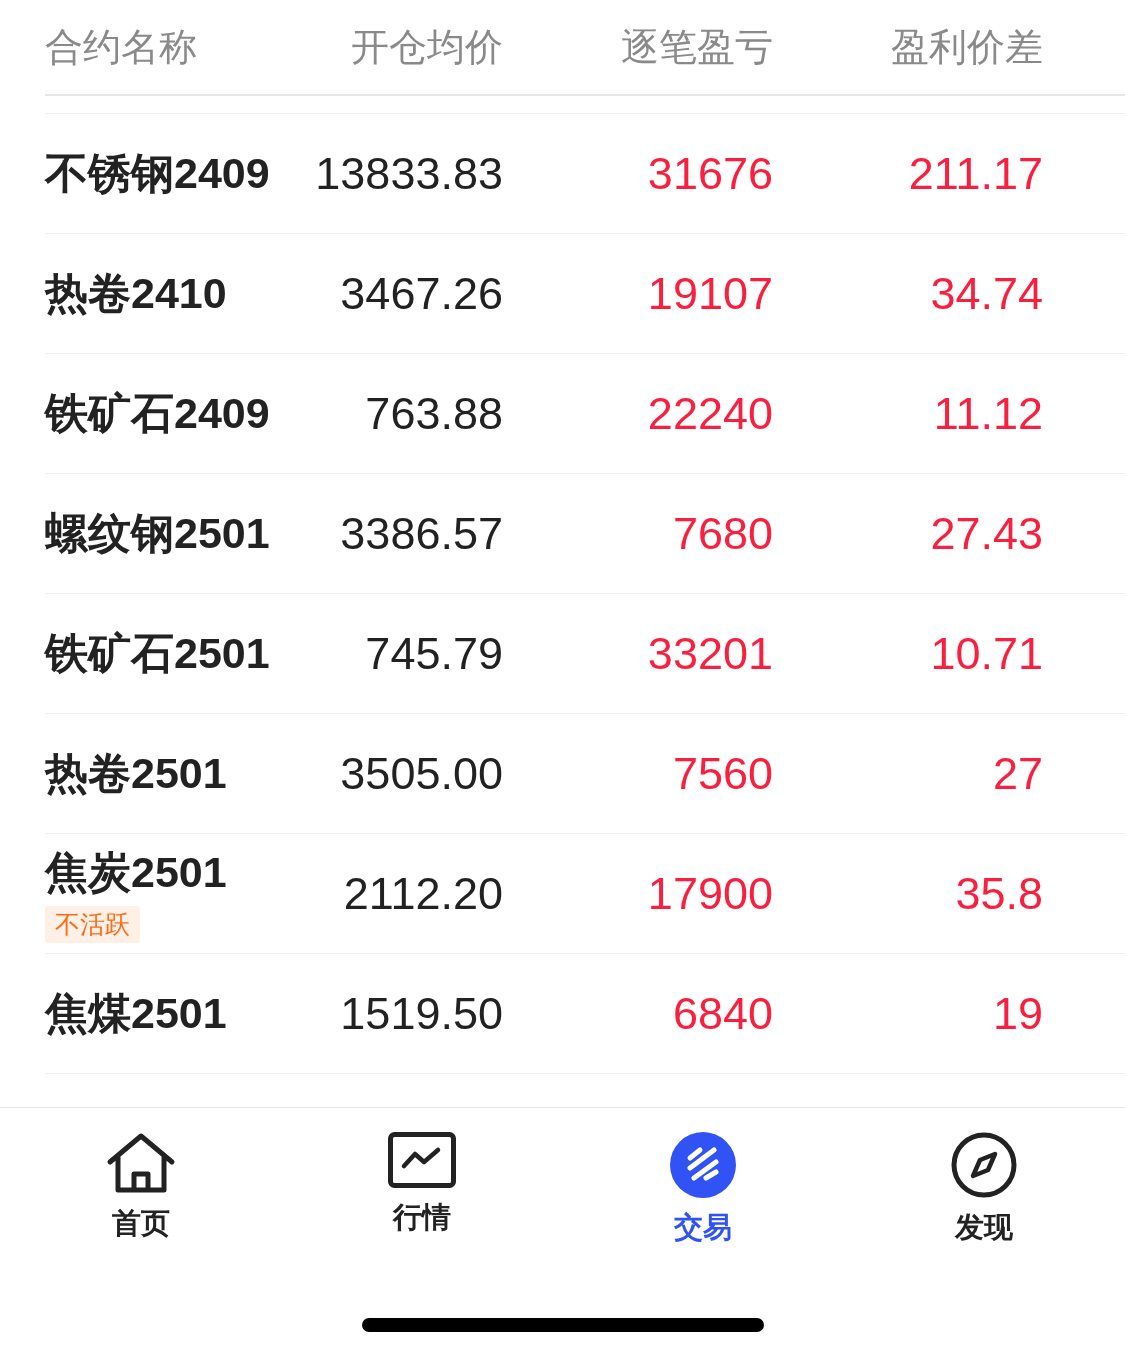 The width and height of the screenshot is (1125, 1356). I want to click on column-header: 盈利价差, so click(966, 47).